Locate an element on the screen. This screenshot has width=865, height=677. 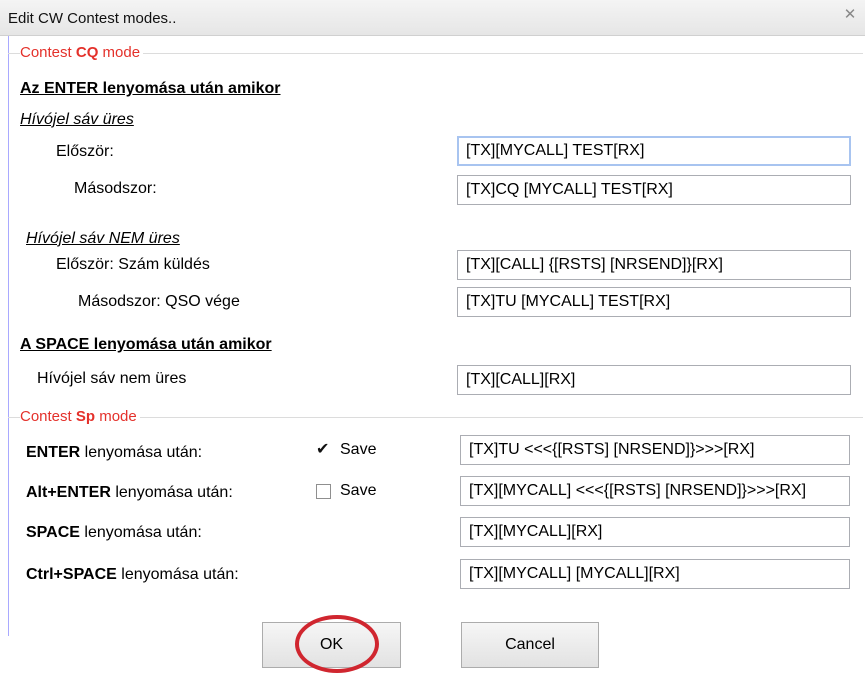
sp-group-label-bold: Sp is located at coordinates (85, 416).